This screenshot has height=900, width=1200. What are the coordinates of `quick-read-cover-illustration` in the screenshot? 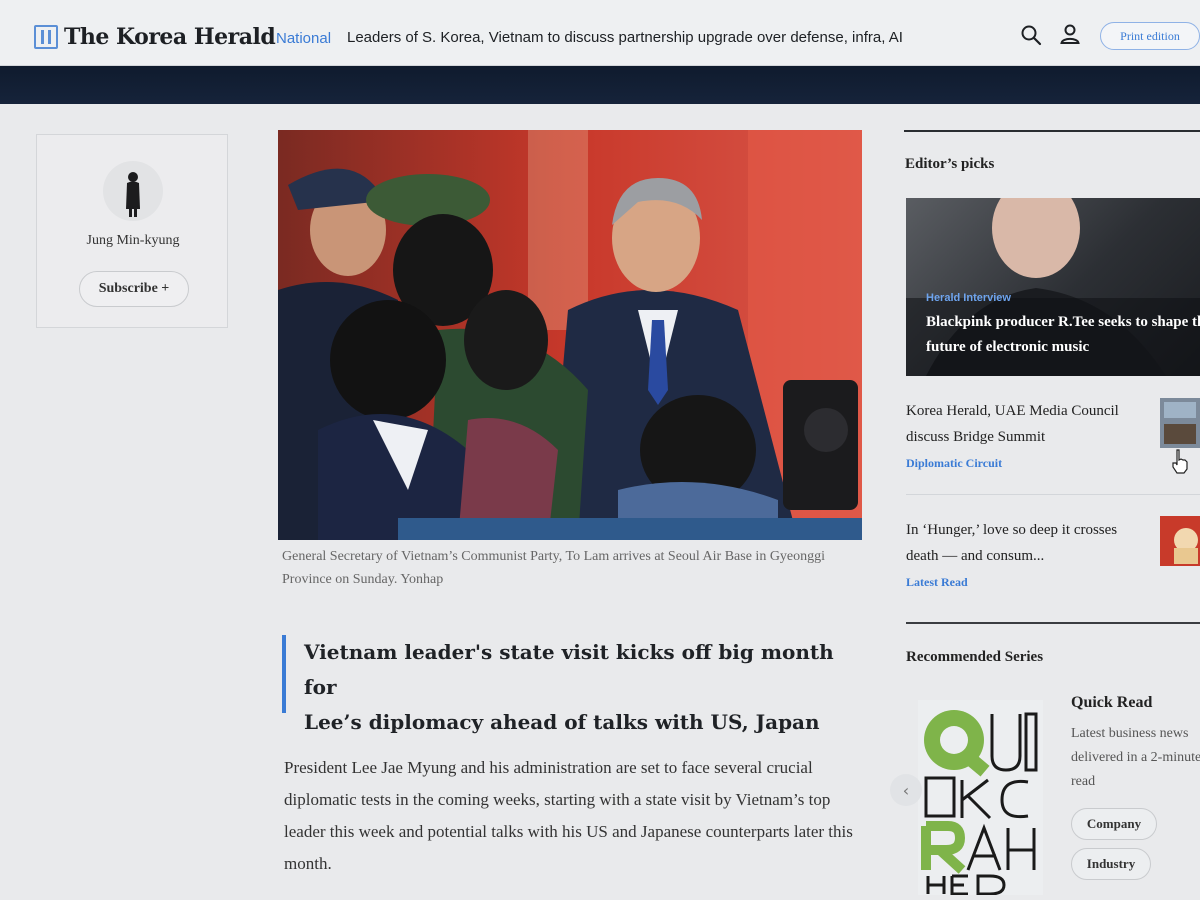 It's located at (980, 797).